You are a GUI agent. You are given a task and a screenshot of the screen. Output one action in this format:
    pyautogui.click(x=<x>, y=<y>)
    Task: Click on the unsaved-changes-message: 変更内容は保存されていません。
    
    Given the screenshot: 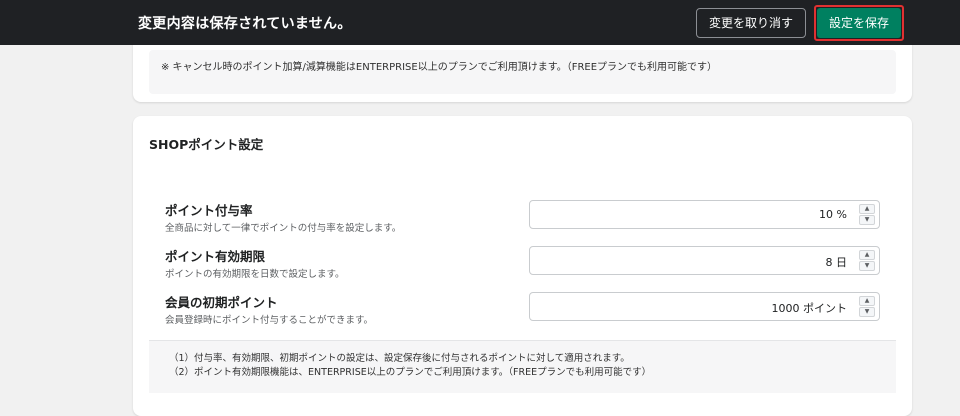 What is the action you would take?
    pyautogui.click(x=245, y=23)
    